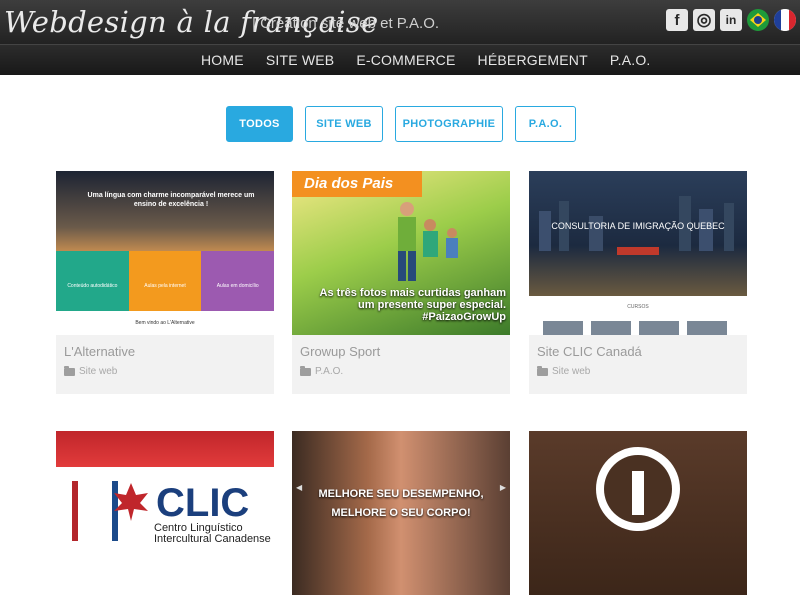 Image resolution: width=800 pixels, height=595 pixels. What do you see at coordinates (533, 60) in the screenshot?
I see `nav-hebergement: HÉBERGEMENT` at bounding box center [533, 60].